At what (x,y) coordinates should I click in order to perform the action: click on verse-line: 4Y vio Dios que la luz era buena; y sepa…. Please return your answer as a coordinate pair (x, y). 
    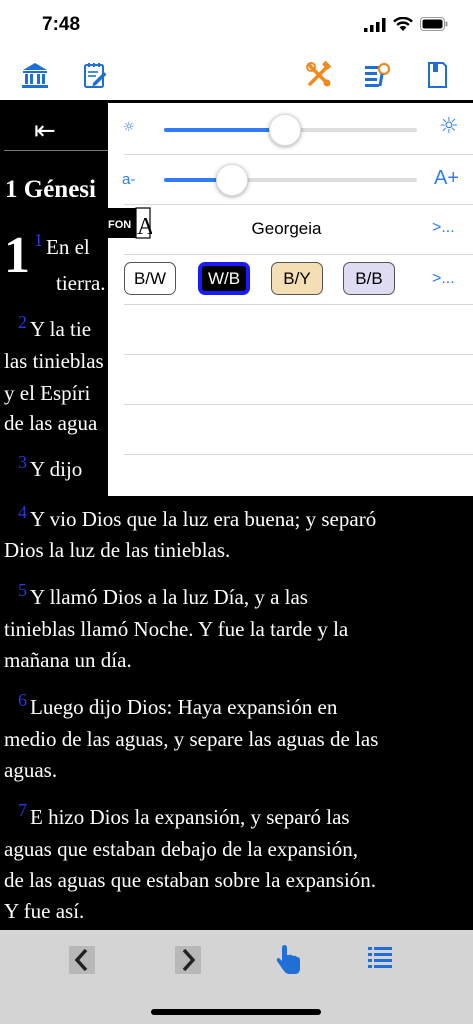
    Looking at the image, I should click on (197, 516).